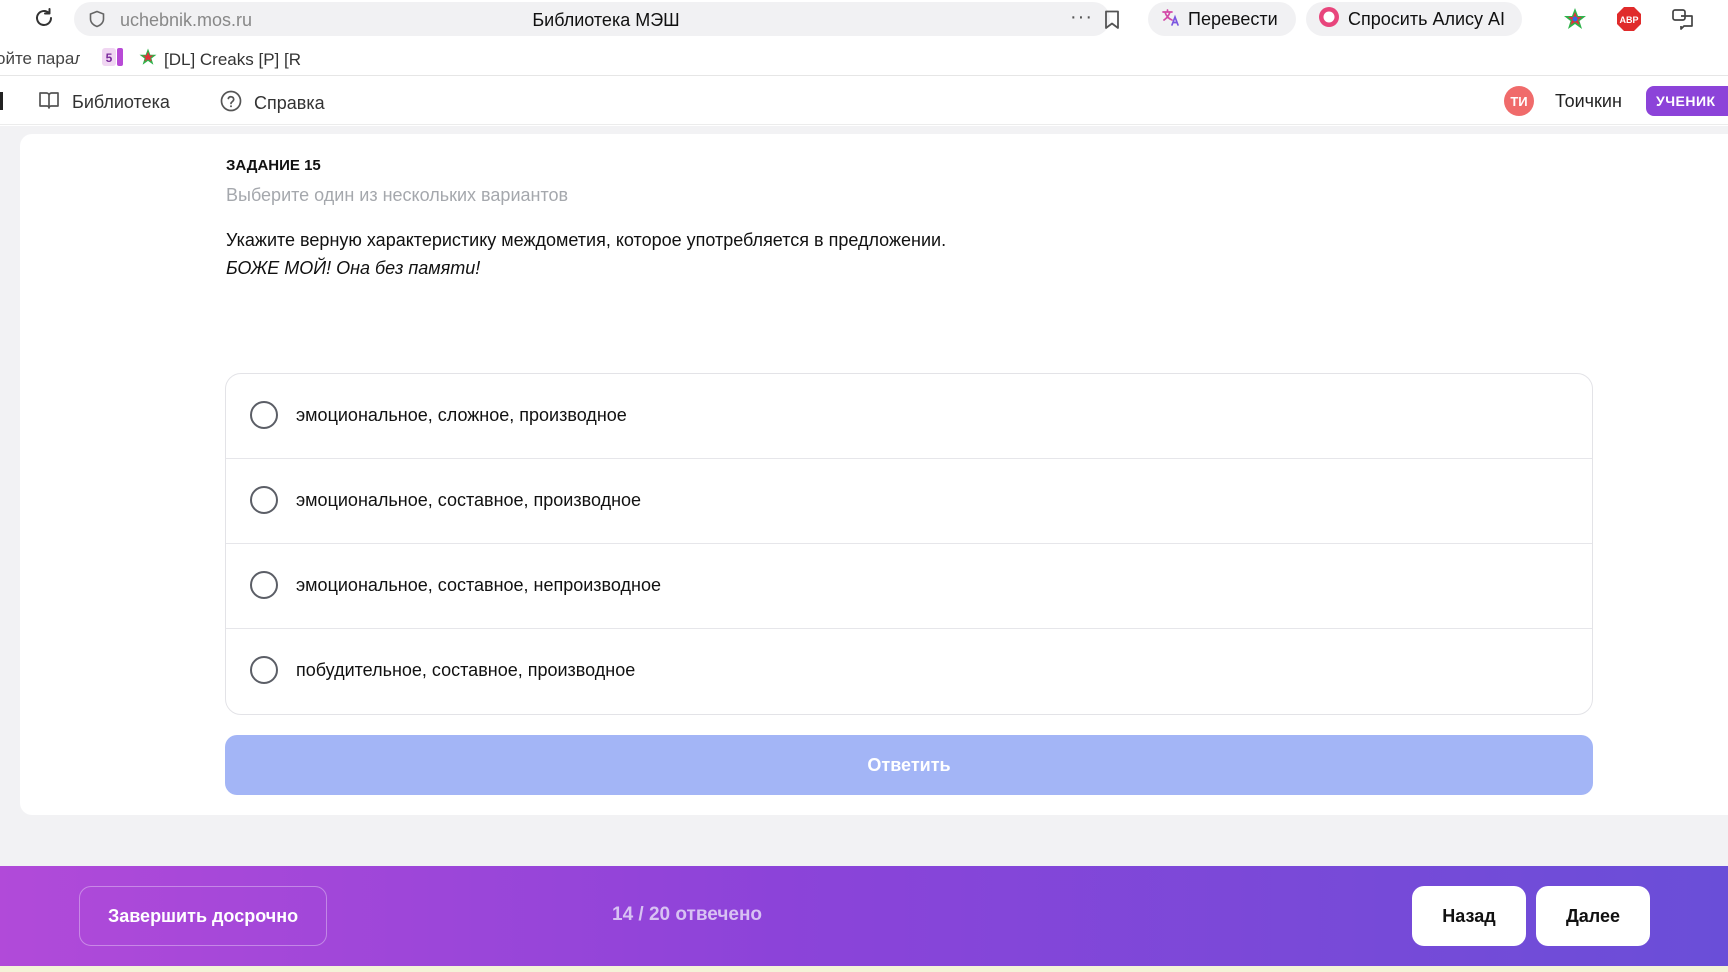  Describe the element at coordinates (864, 57) in the screenshot. I see `bookmarks-bar: ойте паралл 5 [DL] Creaks [P] [R` at that location.